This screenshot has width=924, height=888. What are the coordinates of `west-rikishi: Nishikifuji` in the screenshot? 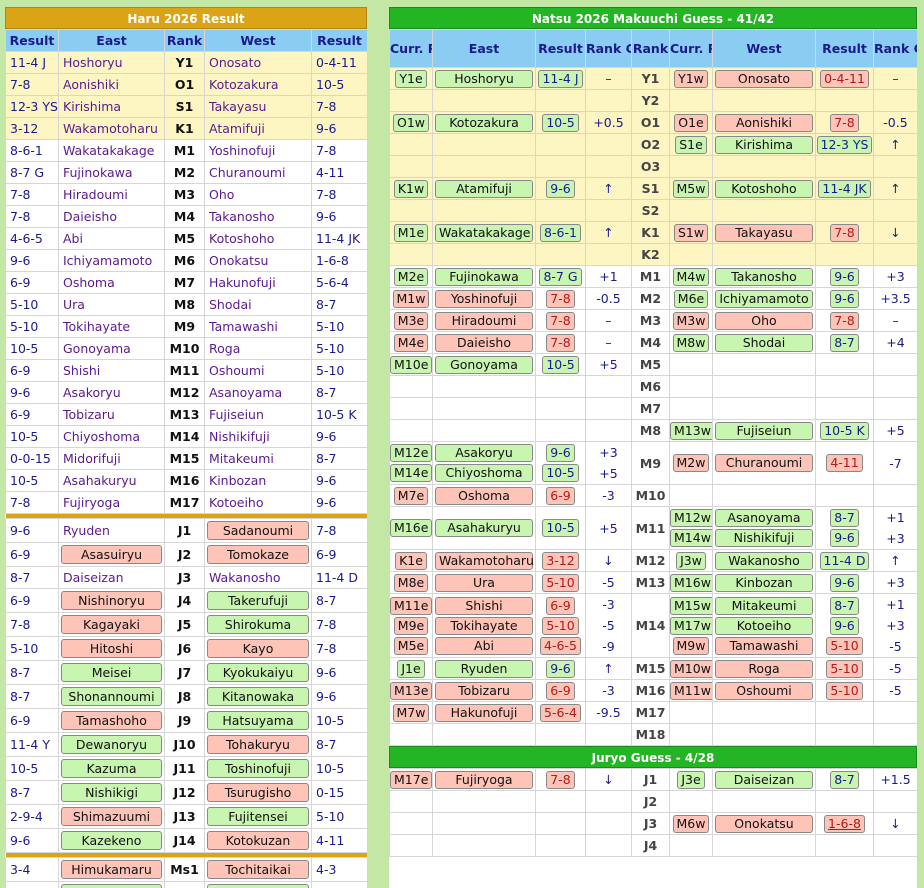 It's located at (764, 538).